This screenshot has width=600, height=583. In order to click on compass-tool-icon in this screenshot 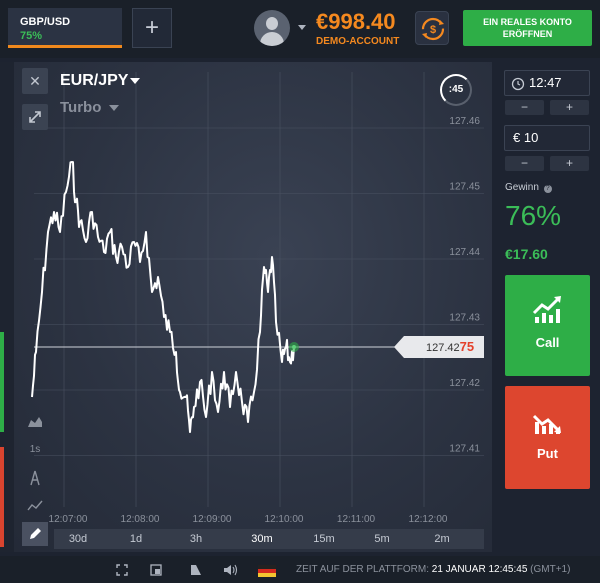, I will do `click(35, 478)`.